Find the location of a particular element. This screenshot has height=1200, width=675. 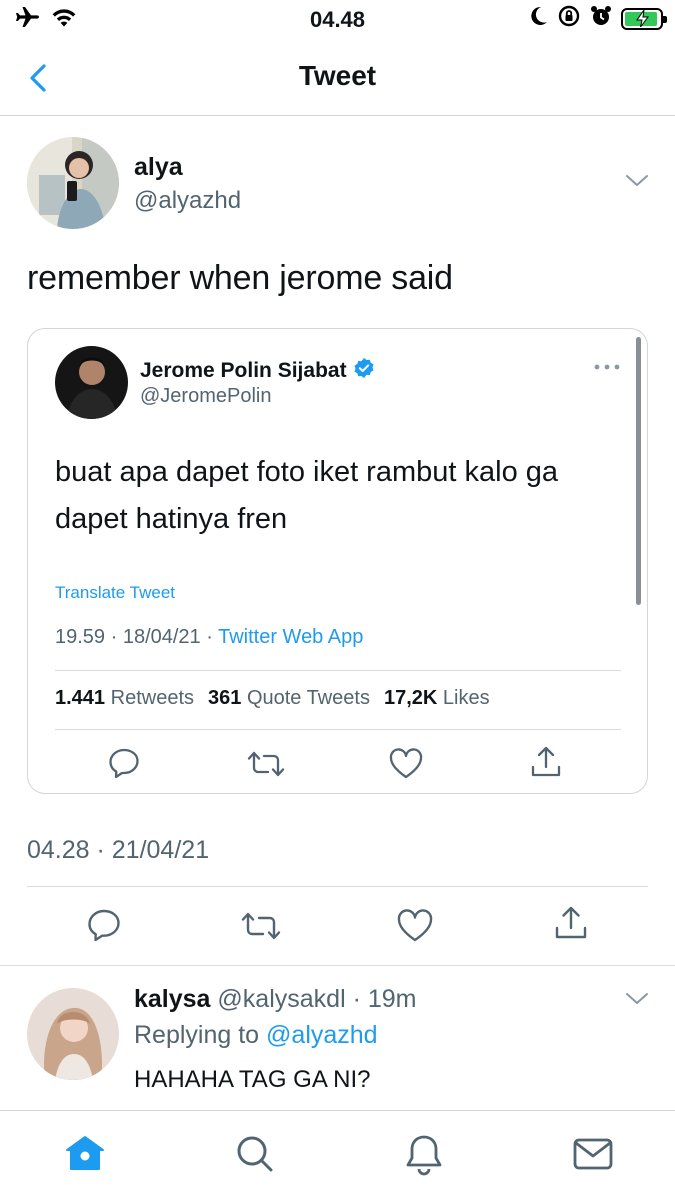

tab-bar is located at coordinates (337, 1155).